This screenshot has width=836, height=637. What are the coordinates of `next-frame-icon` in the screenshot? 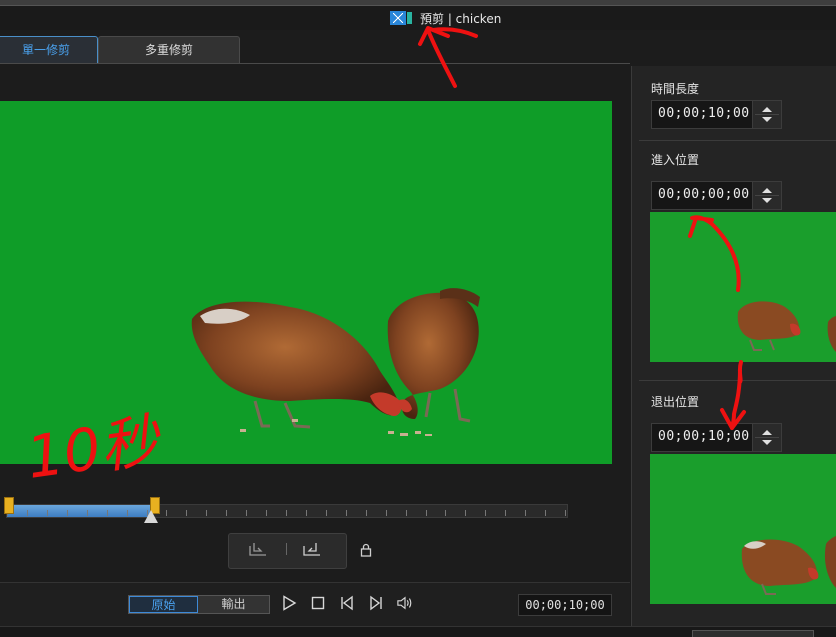 It's located at (376, 603).